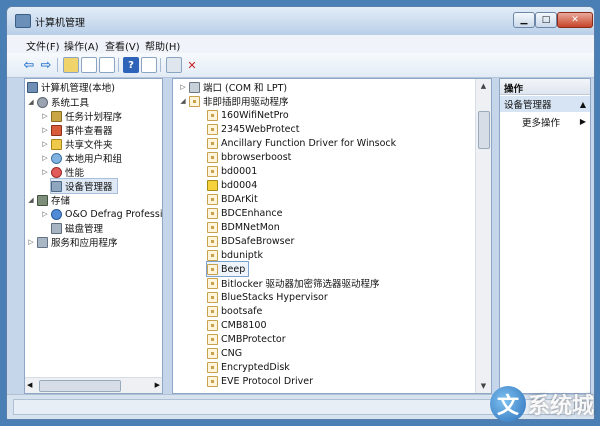  What do you see at coordinates (246, 339) in the screenshot?
I see `driver-item: CMBProtector` at bounding box center [246, 339].